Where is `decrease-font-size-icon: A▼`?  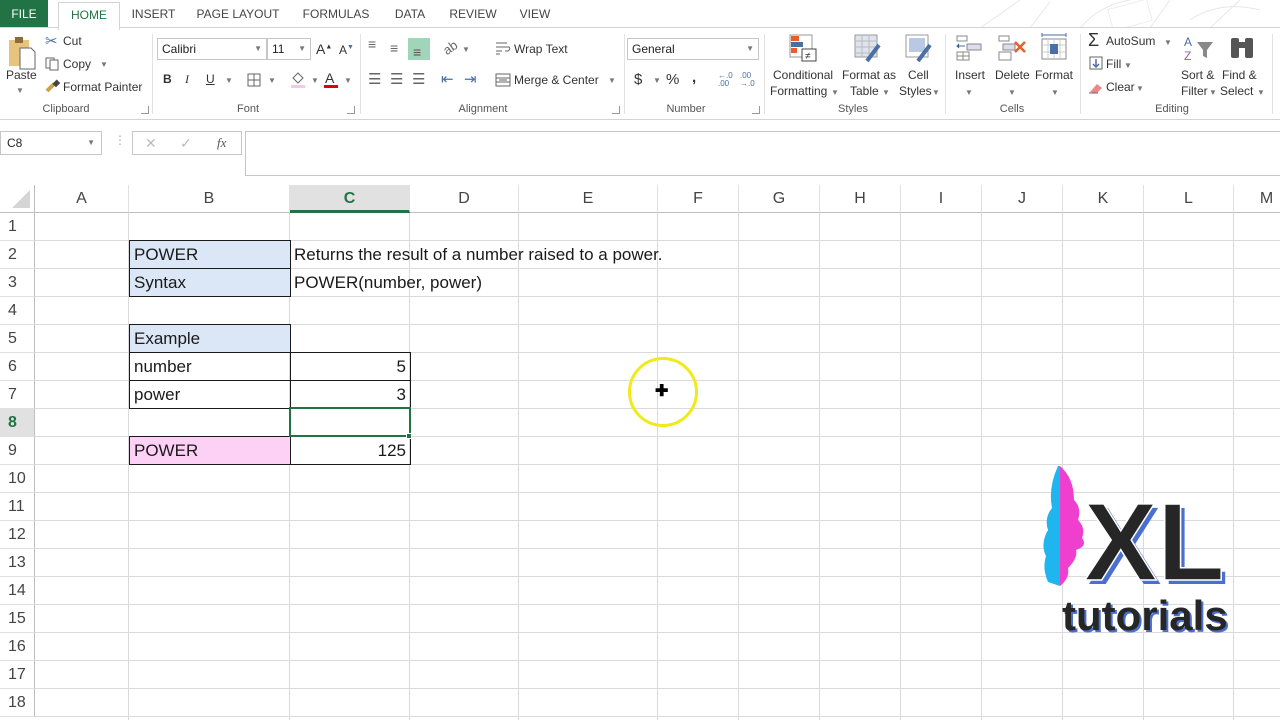 decrease-font-size-icon: A▼ is located at coordinates (346, 50).